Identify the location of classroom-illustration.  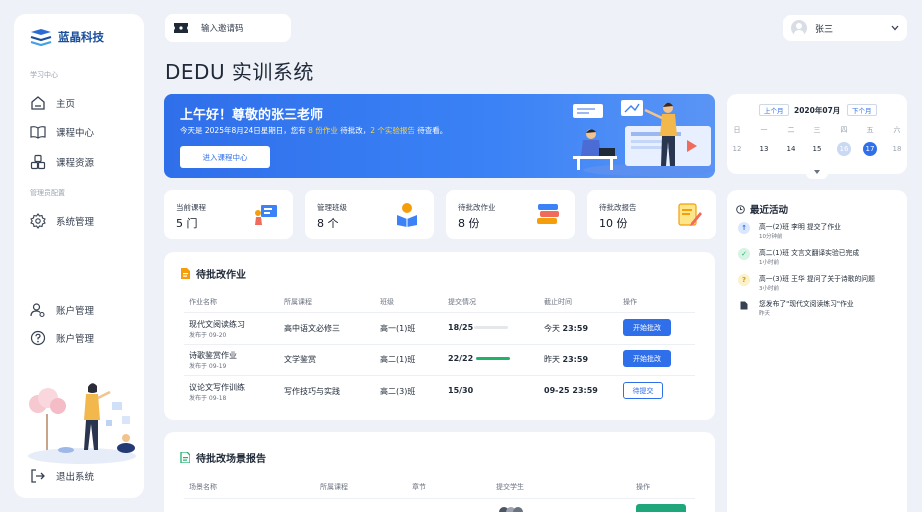
(644, 138).